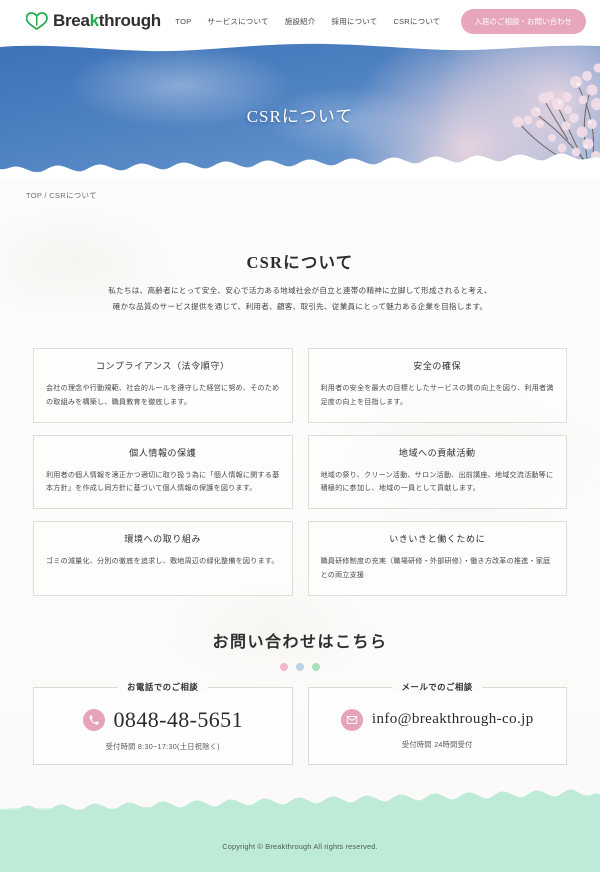 This screenshot has width=600, height=872. What do you see at coordinates (163, 452) in the screenshot?
I see `csr-card-title: 個人情報の保護` at bounding box center [163, 452].